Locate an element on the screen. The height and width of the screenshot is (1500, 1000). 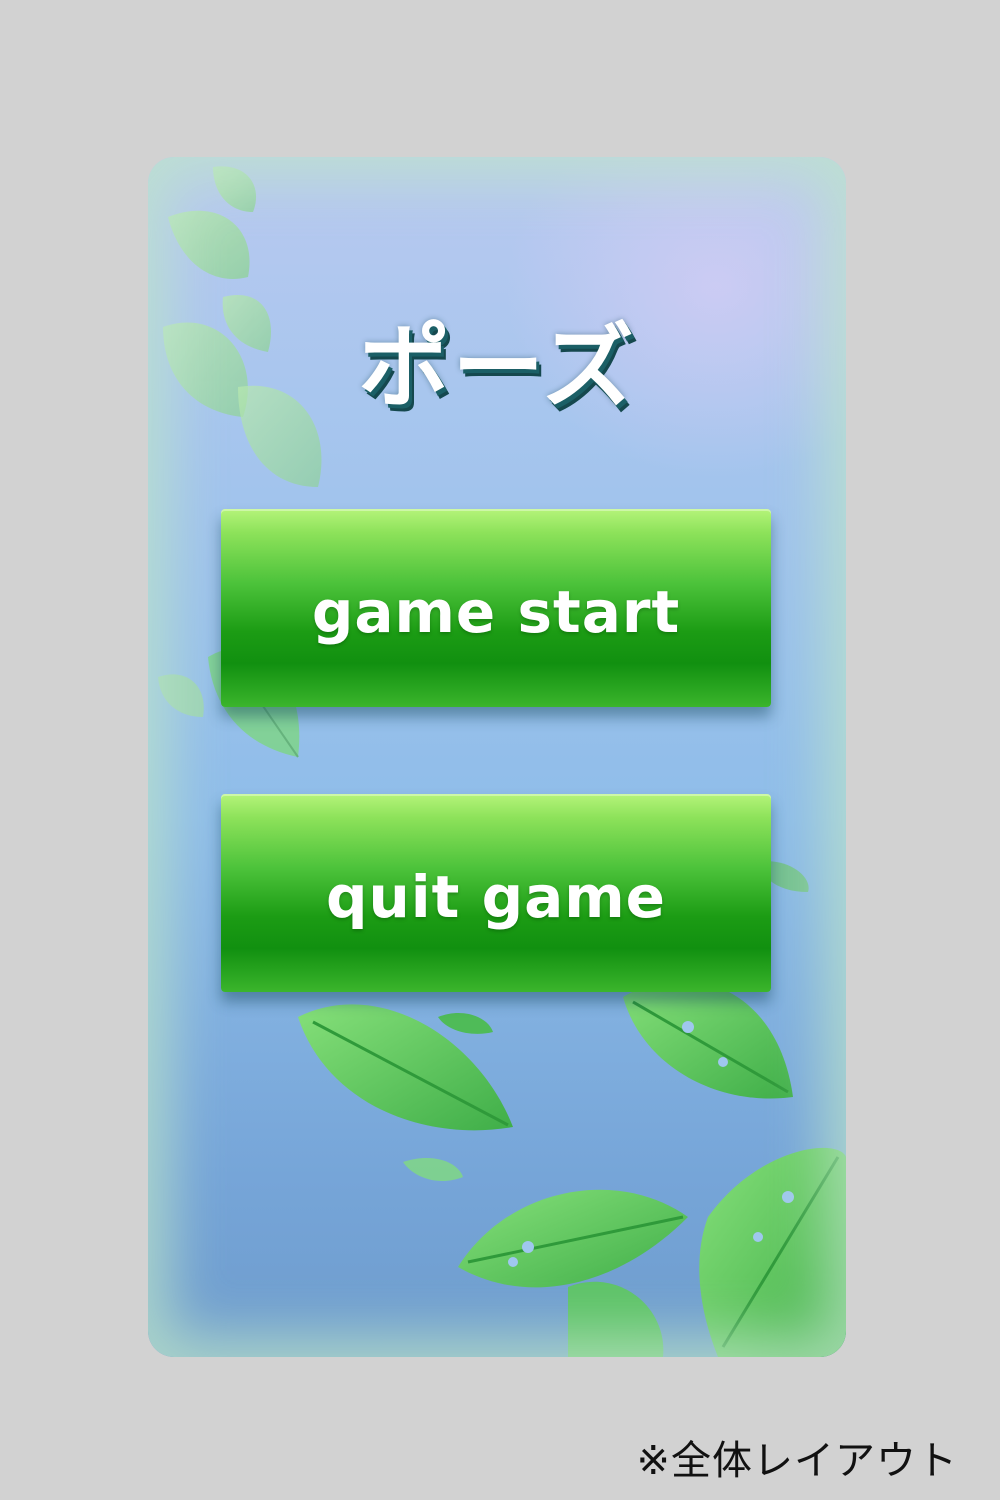
quit-game-button: quit game is located at coordinates (496, 893).